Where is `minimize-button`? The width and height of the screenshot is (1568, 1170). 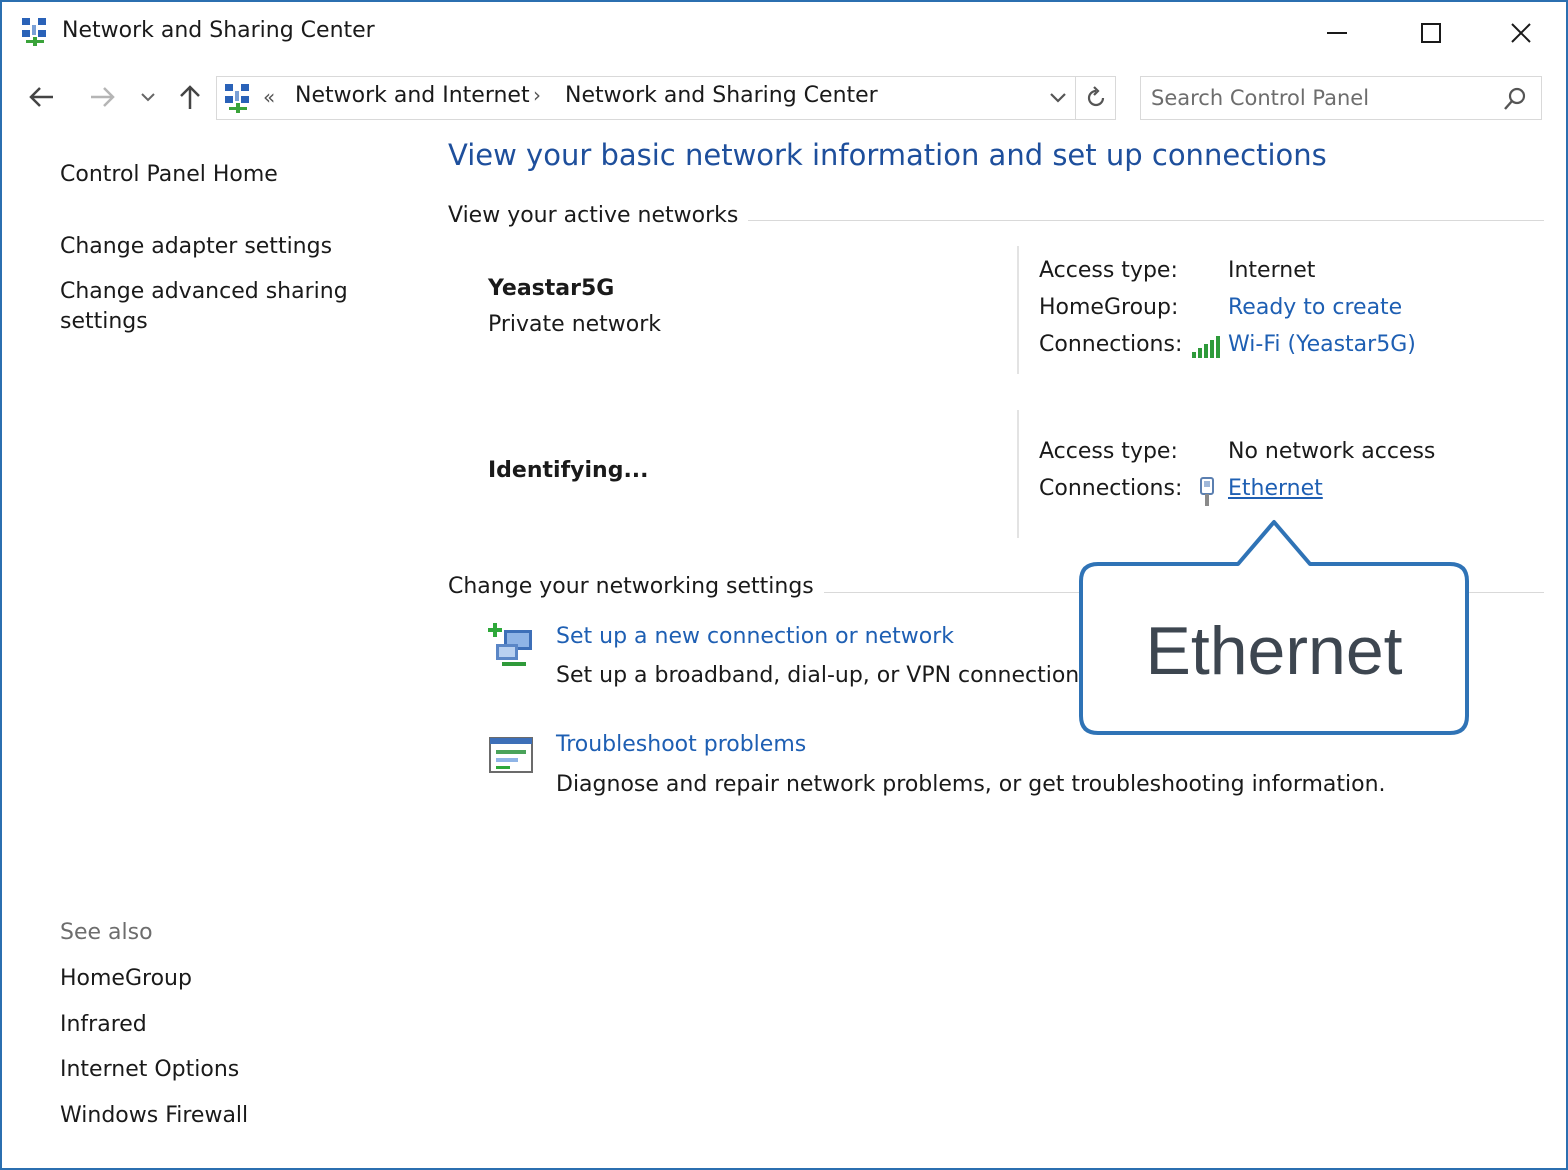 minimize-button is located at coordinates (1337, 33).